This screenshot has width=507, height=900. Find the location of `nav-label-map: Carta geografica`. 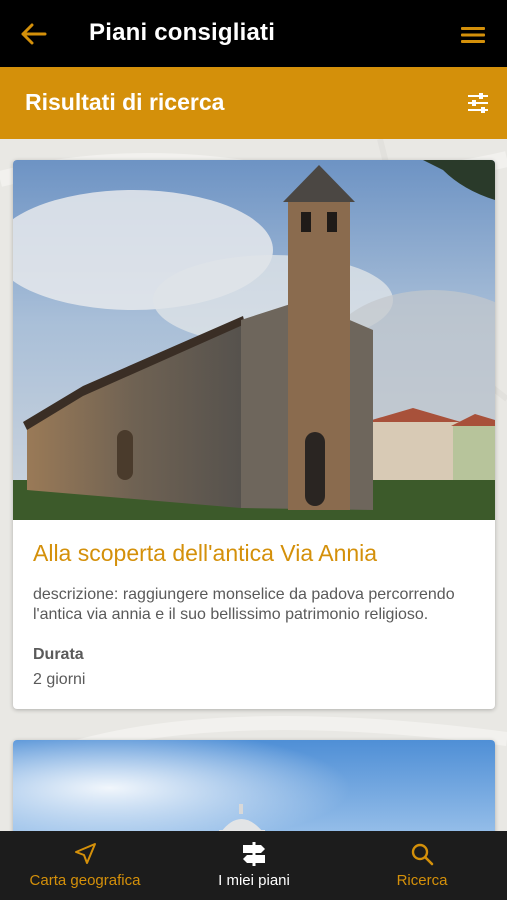

nav-label-map: Carta geografica is located at coordinates (85, 880).